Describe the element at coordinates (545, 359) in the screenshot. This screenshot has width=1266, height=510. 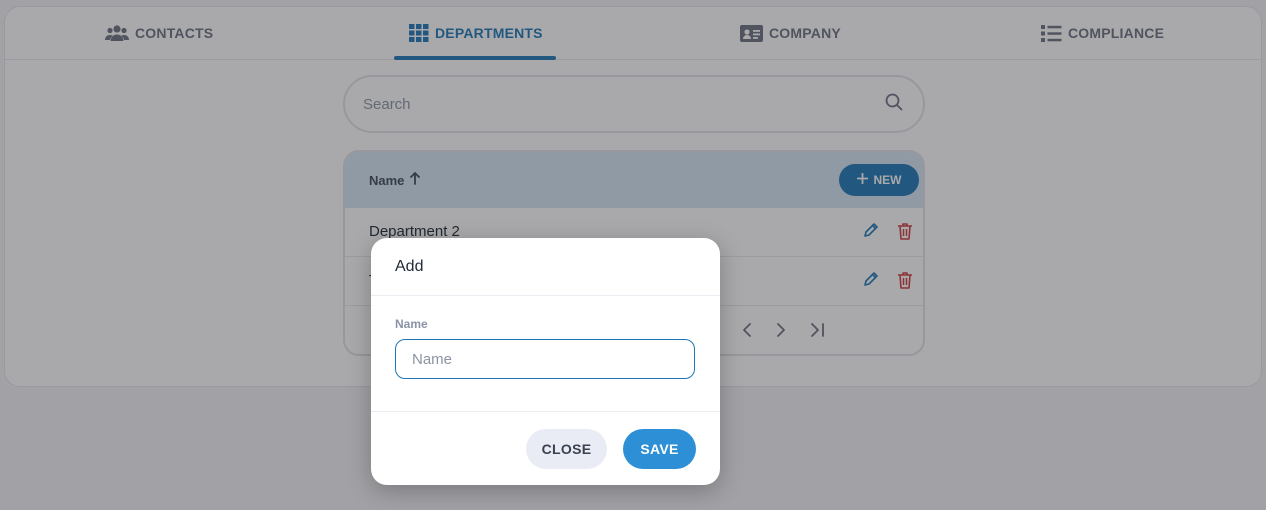
I see `name-field` at that location.